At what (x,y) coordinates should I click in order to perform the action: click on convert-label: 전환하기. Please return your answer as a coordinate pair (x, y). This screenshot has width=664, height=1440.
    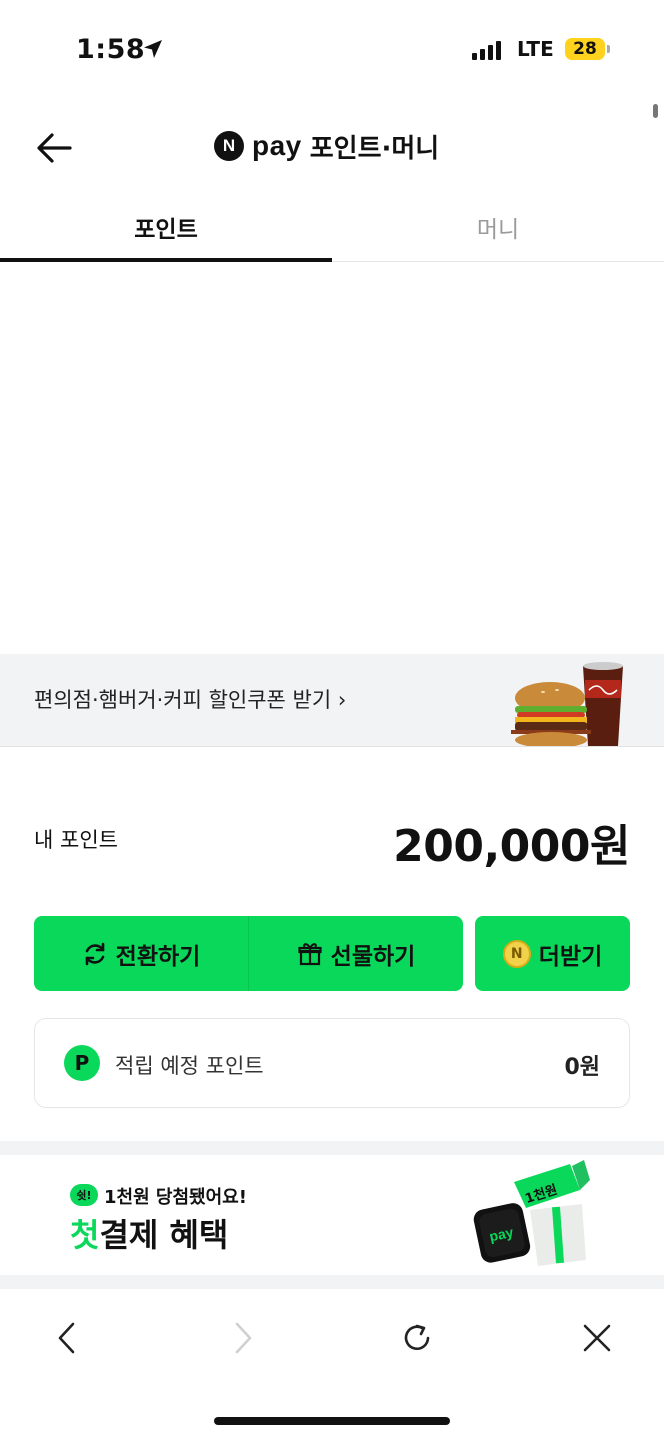
    Looking at the image, I should click on (158, 956).